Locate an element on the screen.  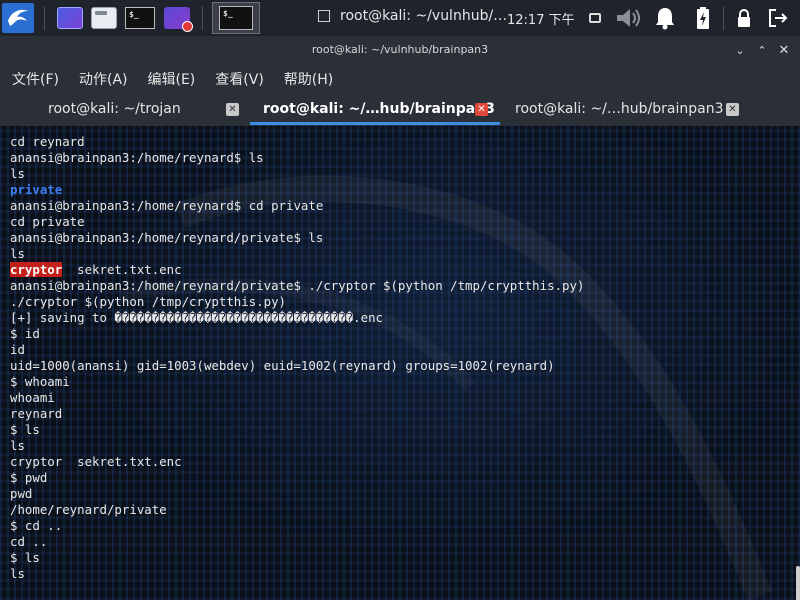
terminal-line: $ pwd is located at coordinates (297, 478).